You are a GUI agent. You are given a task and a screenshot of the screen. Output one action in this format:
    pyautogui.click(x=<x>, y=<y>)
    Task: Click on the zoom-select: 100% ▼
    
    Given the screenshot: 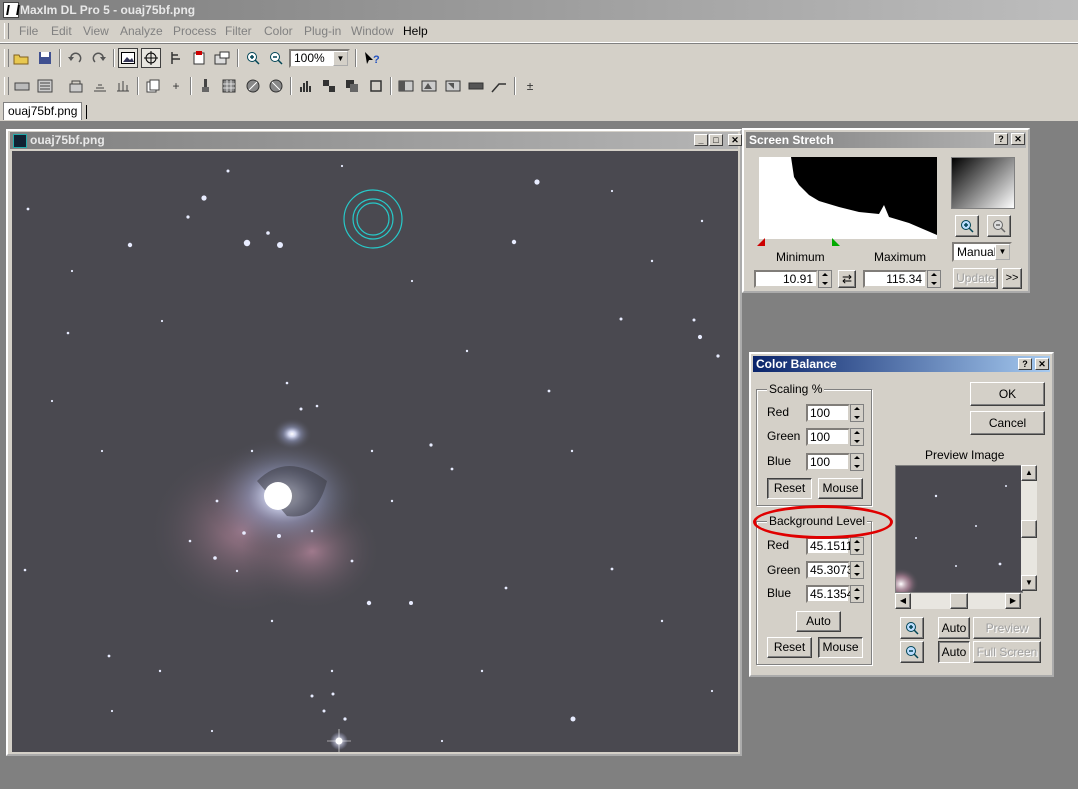 What is the action you would take?
    pyautogui.click(x=319, y=58)
    